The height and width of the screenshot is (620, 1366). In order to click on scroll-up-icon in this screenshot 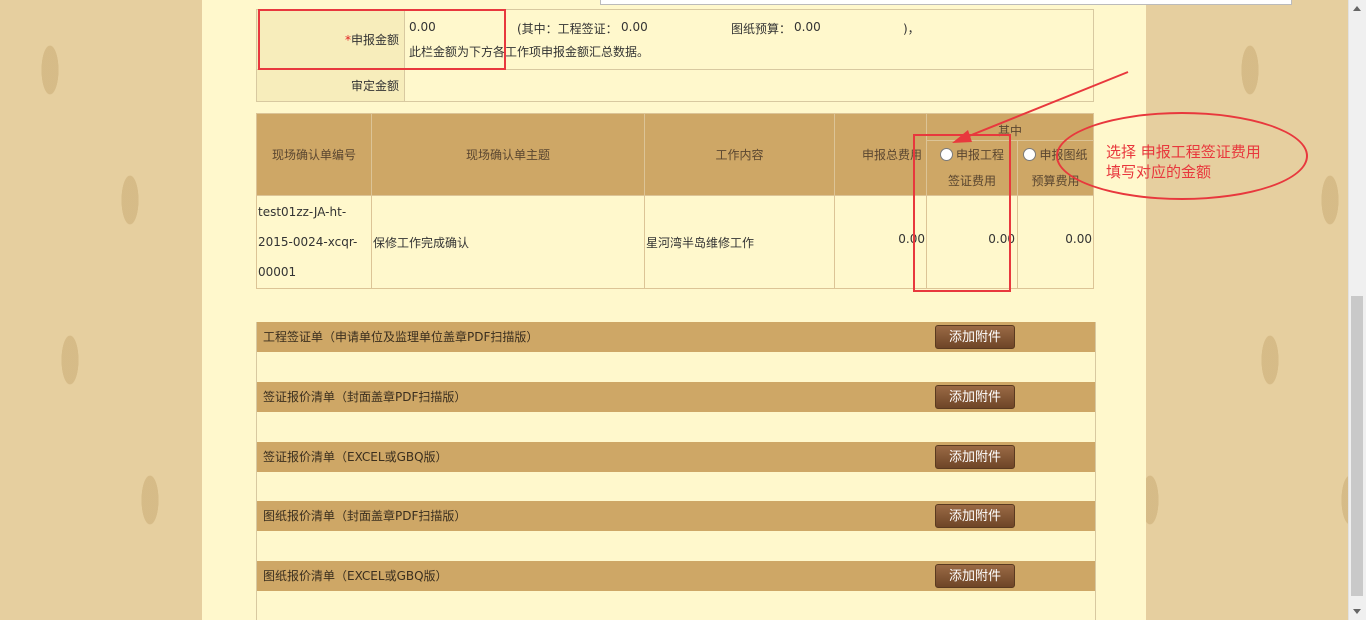, I will do `click(1357, 8)`.